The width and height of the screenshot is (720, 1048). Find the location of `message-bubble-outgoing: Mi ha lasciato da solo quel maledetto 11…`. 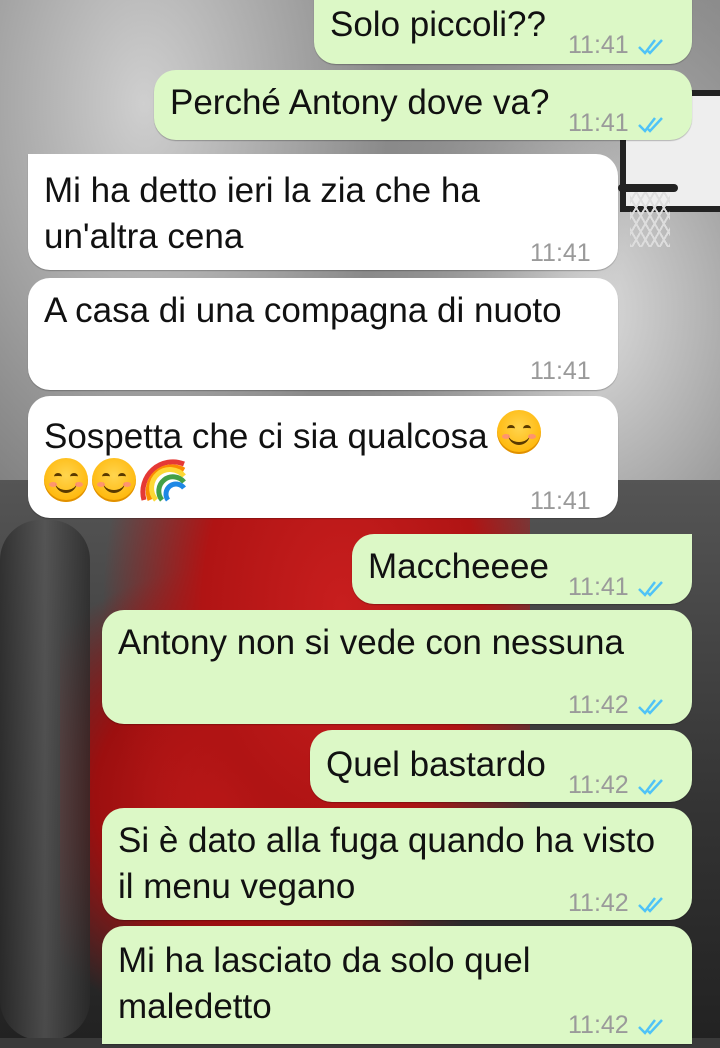

message-bubble-outgoing: Mi ha lasciato da solo quel maledetto 11… is located at coordinates (397, 985).